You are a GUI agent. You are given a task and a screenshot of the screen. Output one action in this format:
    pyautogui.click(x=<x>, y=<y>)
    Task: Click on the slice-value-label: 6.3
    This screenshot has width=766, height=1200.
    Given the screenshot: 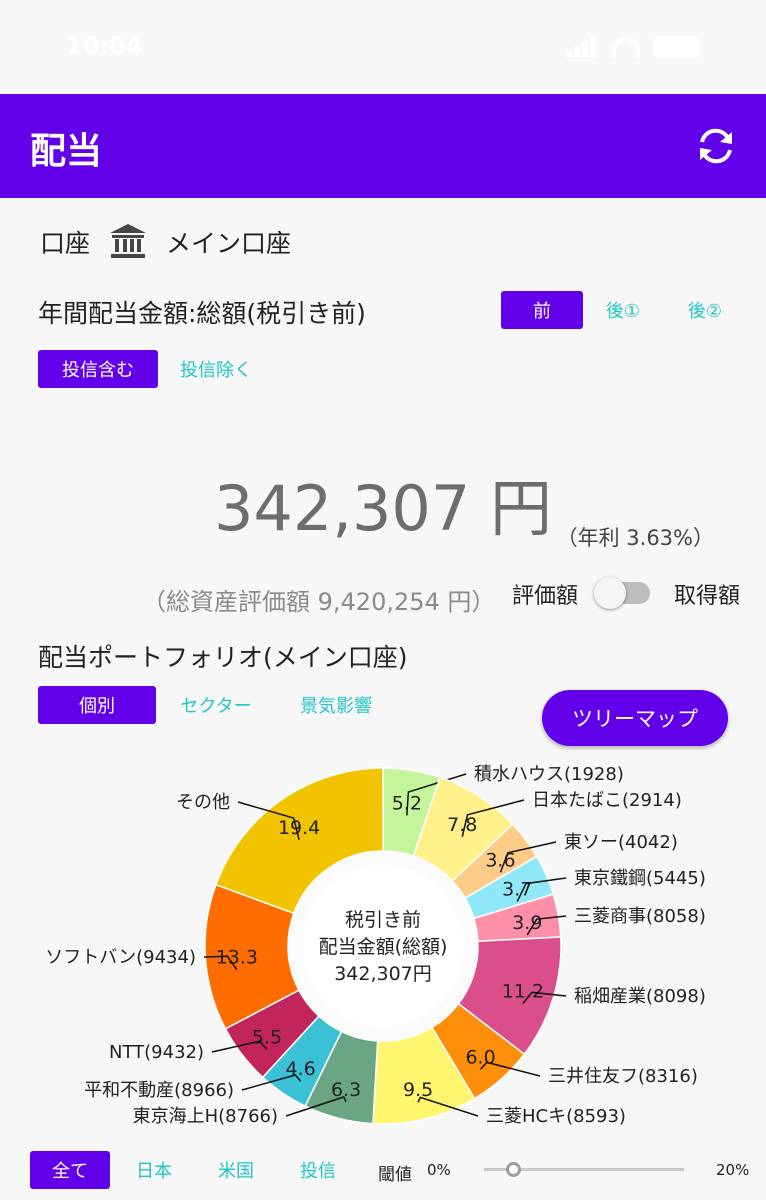 What is the action you would take?
    pyautogui.click(x=346, y=1090)
    